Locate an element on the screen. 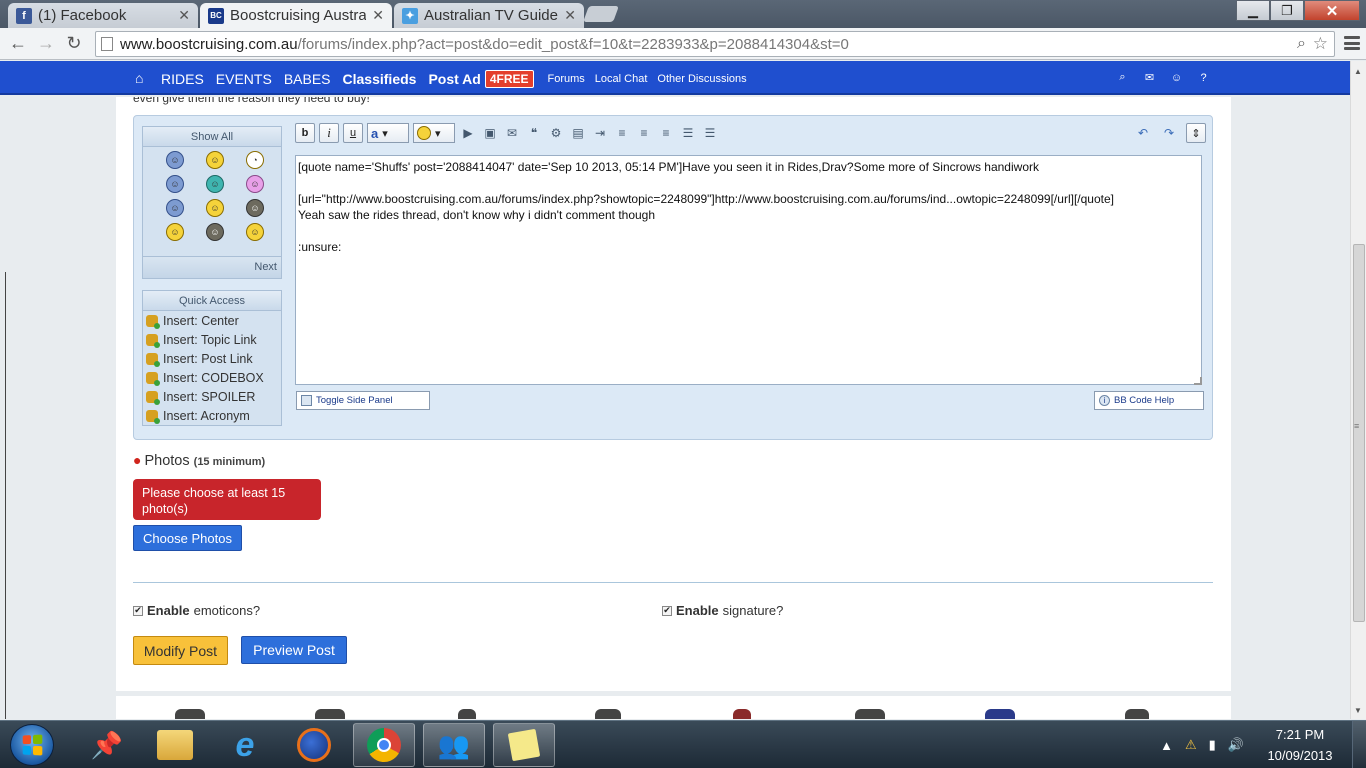 This screenshot has width=1366, height=768. emoticon-shades-icon: ☺ is located at coordinates (215, 232).